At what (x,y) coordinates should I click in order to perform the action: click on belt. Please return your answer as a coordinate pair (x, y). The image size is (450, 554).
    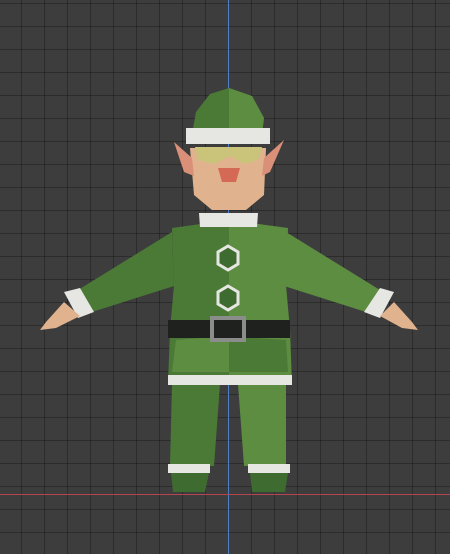
    Looking at the image, I should click on (229, 329).